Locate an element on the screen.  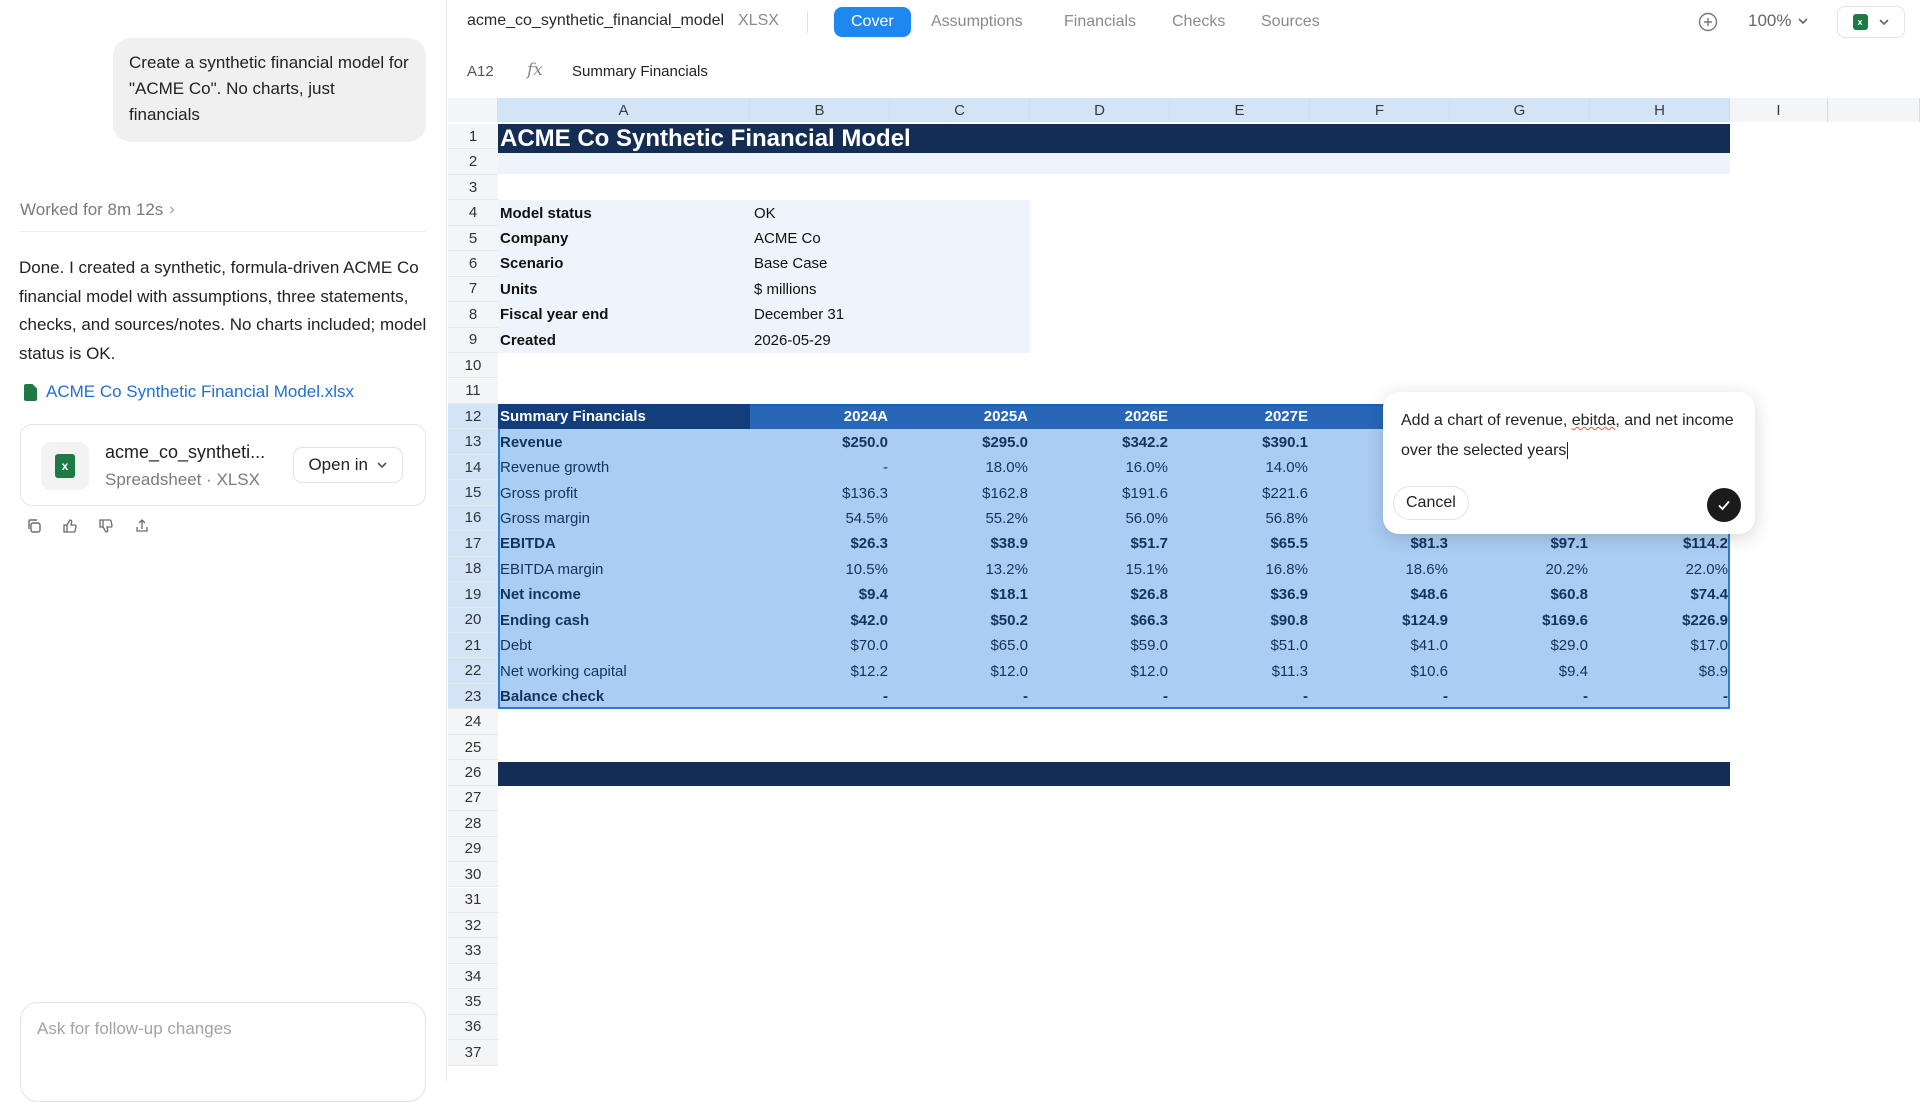
row-header-9: 9 is located at coordinates (473, 340).